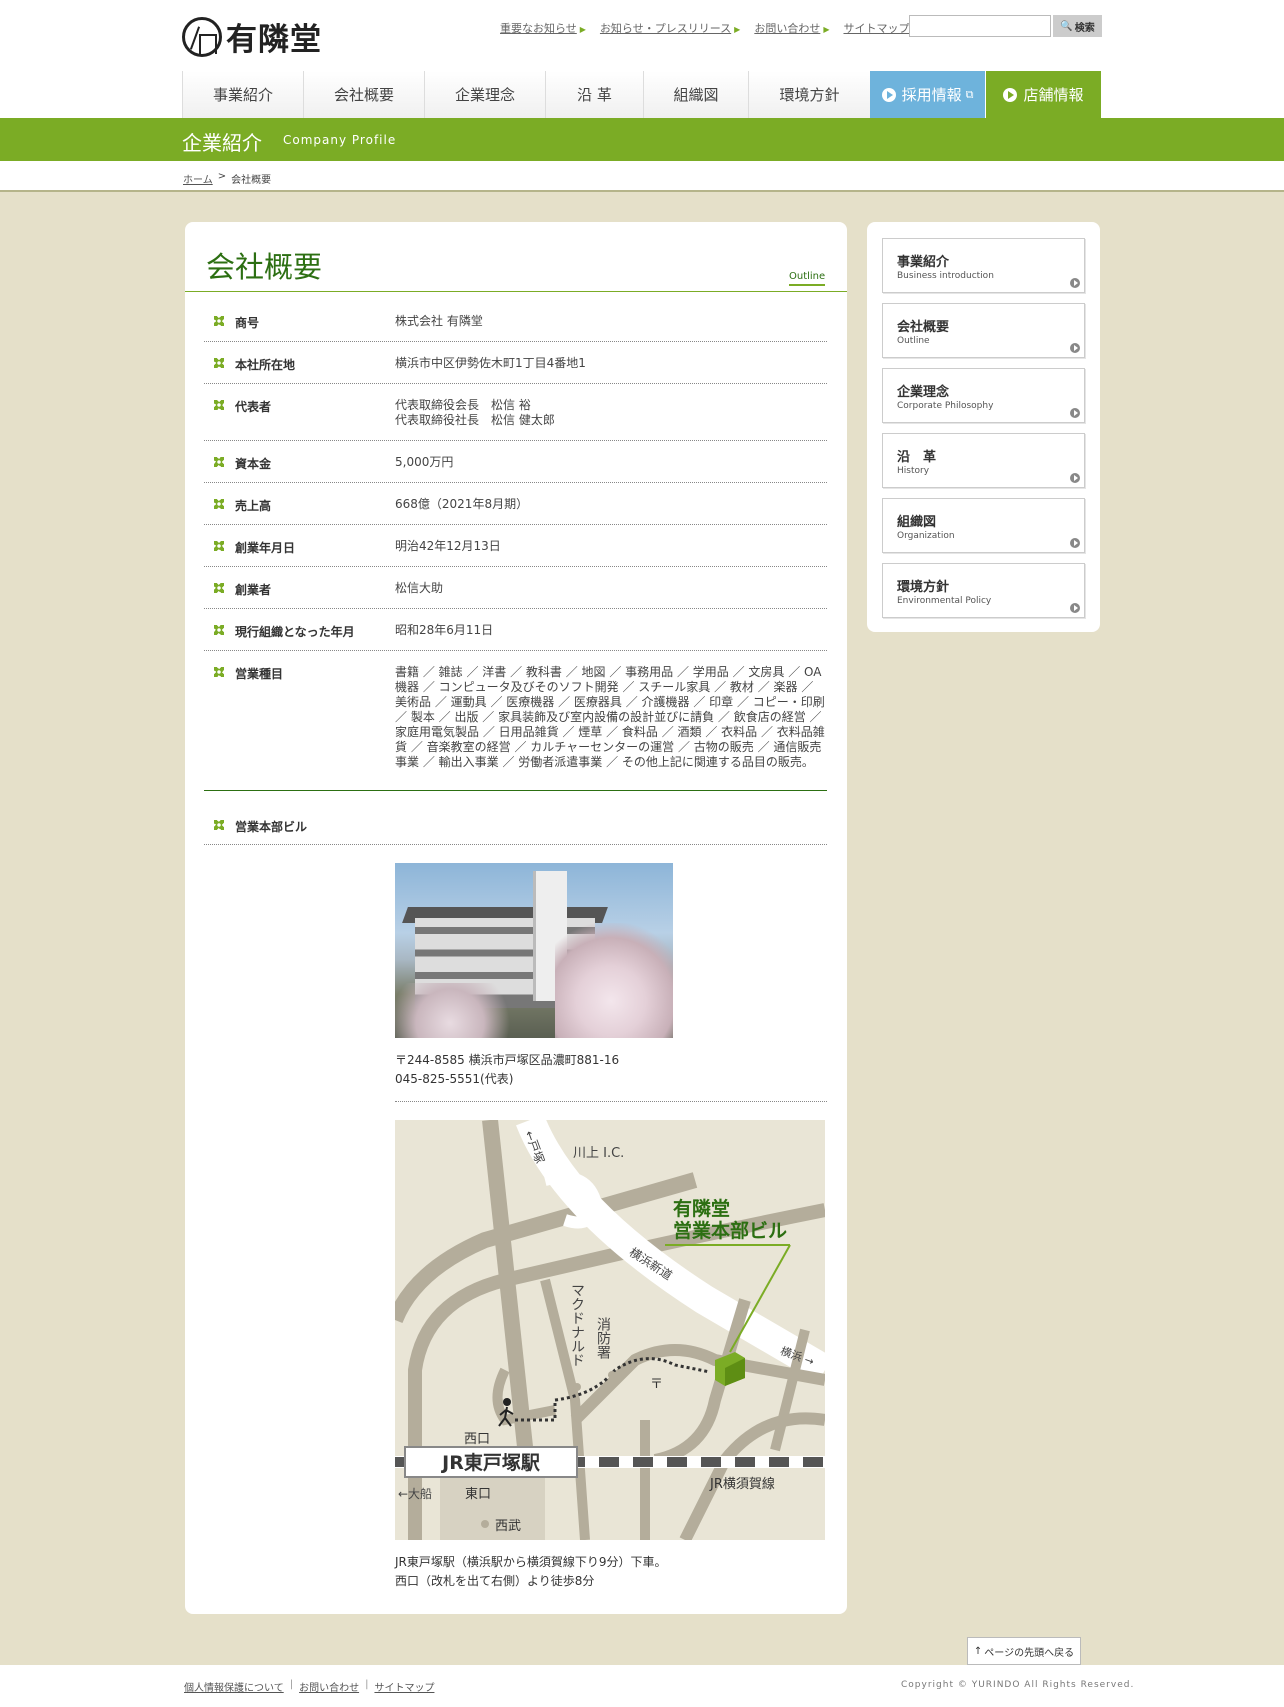  I want to click on info-row-current-organization: 現行組織となった年月 昭和28年6月11日, so click(515, 630).